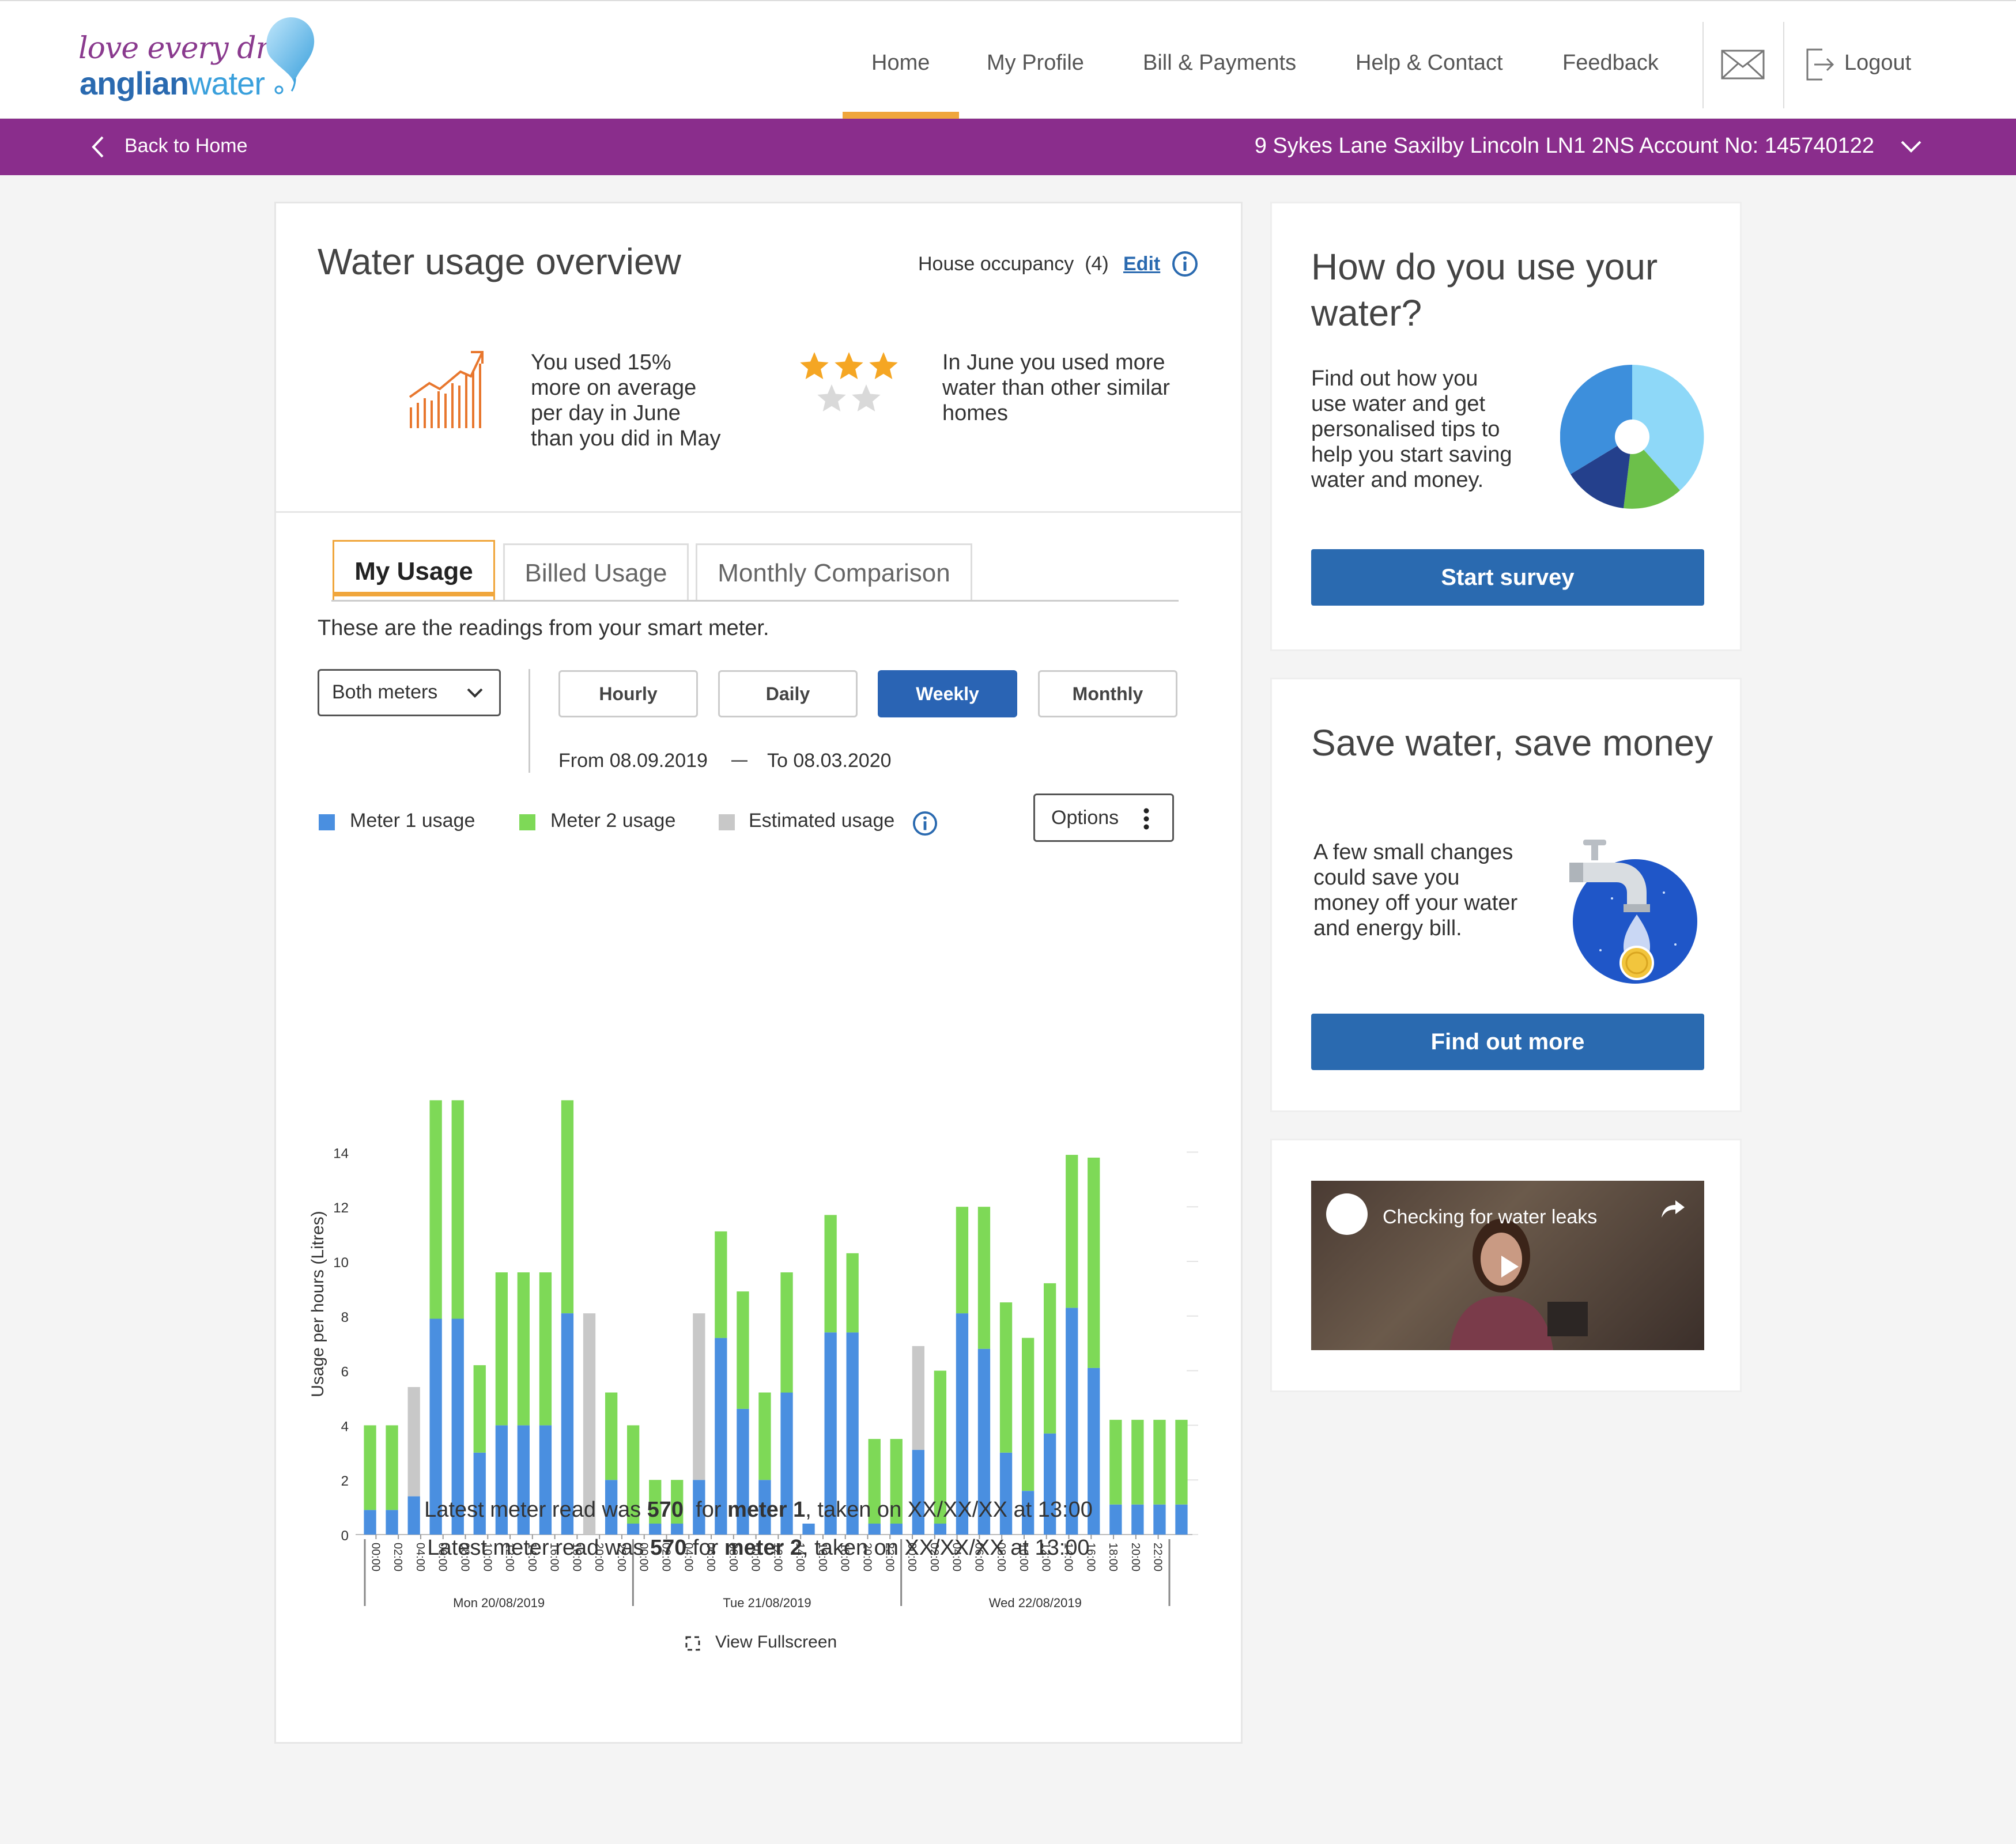 Image resolution: width=2016 pixels, height=1844 pixels. I want to click on hourly-button: Hourly, so click(628, 693).